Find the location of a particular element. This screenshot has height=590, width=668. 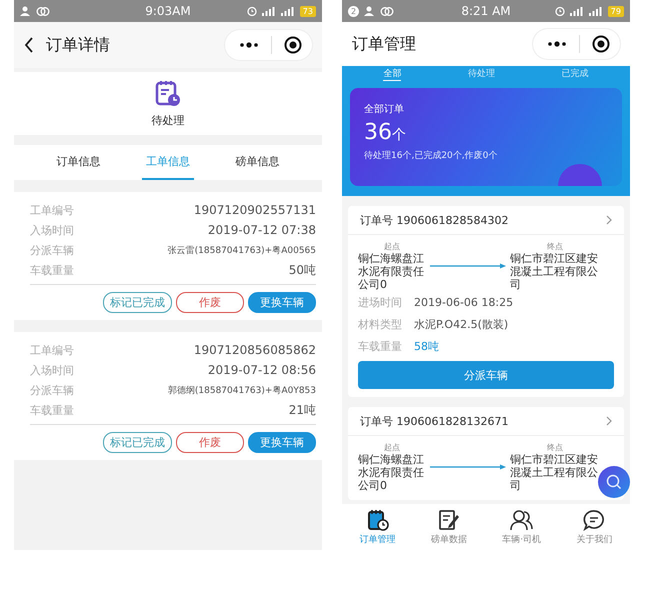

people-icon is located at coordinates (522, 519).